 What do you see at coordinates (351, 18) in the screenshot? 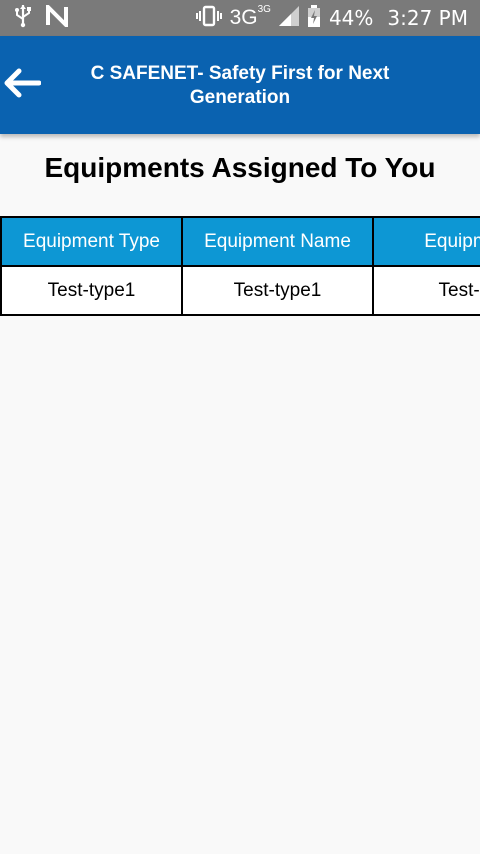
I see `battery-percent: 44%` at bounding box center [351, 18].